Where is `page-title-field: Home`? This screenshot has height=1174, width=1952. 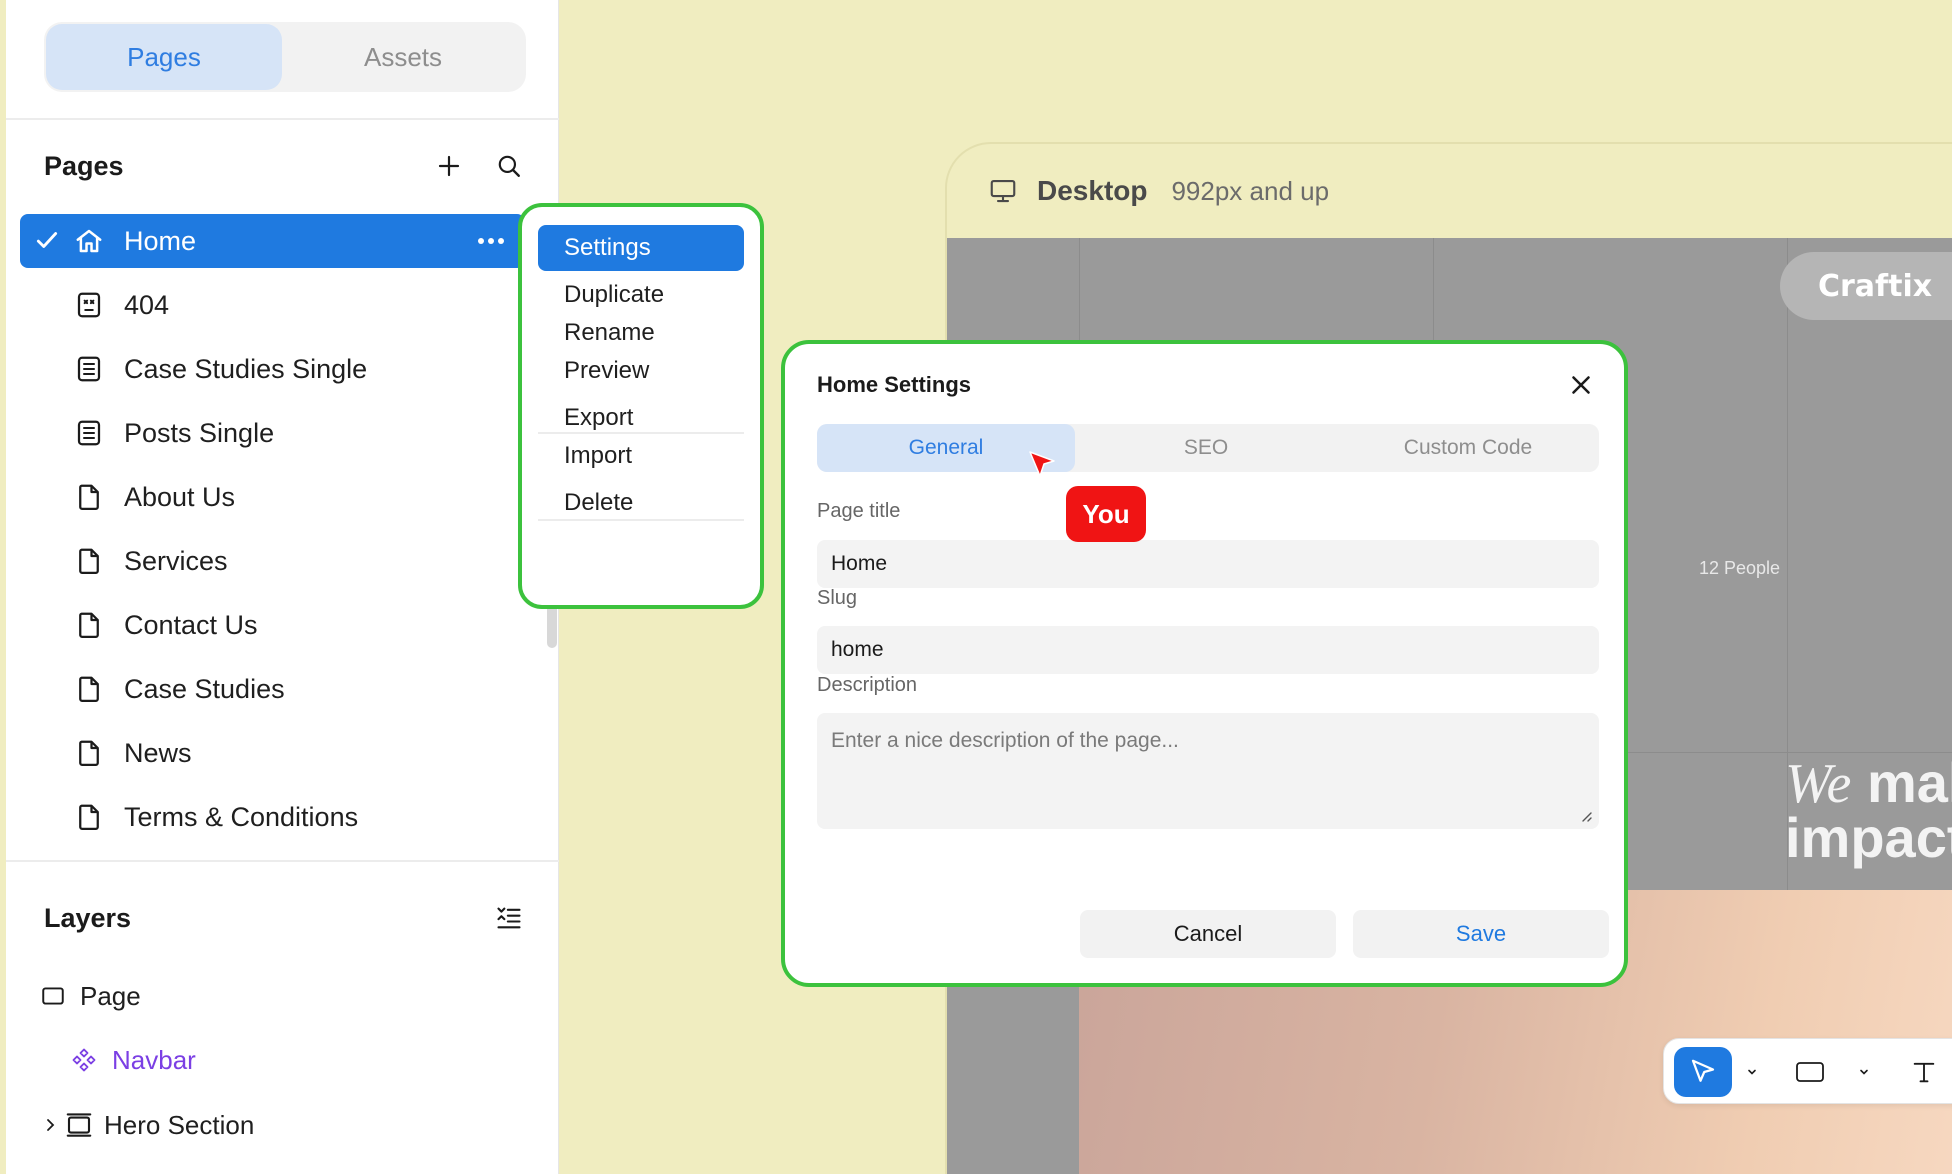 page-title-field: Home is located at coordinates (1208, 564).